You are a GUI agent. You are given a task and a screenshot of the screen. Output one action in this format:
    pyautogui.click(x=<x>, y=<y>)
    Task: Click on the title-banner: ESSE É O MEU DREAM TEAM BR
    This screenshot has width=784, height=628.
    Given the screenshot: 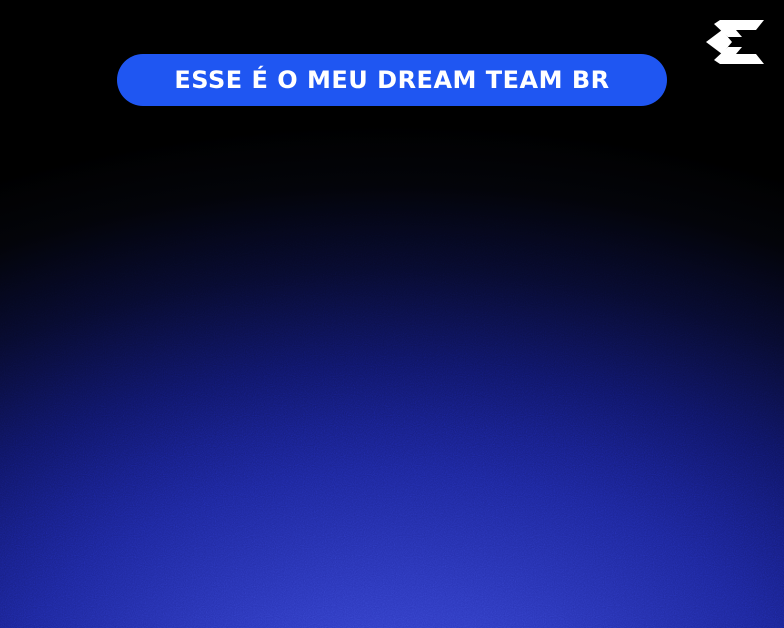 What is the action you would take?
    pyautogui.click(x=392, y=80)
    